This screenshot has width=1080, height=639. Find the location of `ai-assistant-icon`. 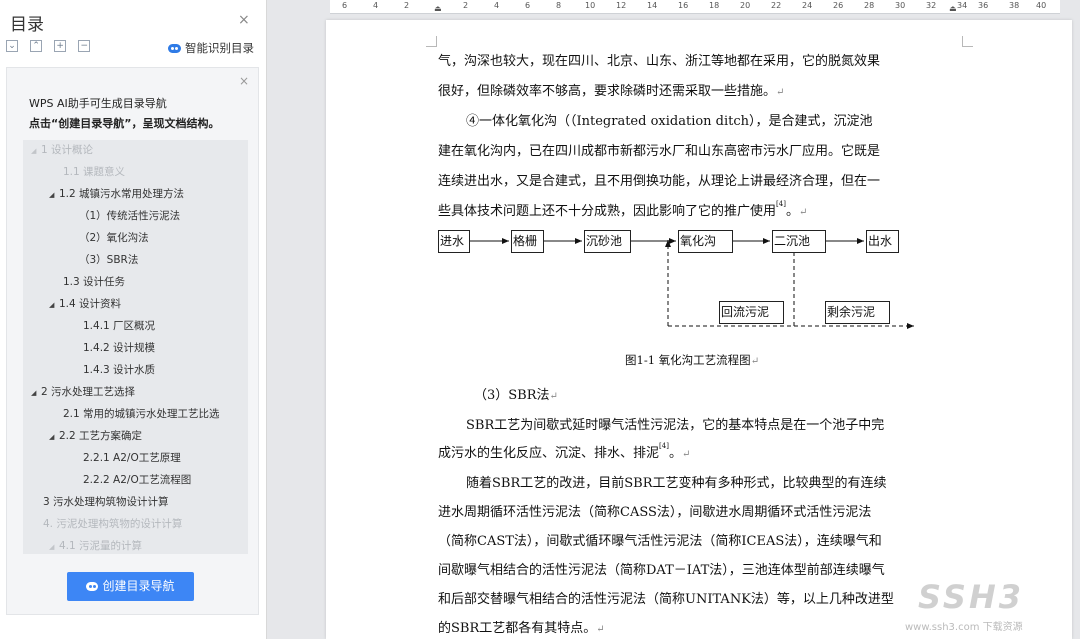

ai-assistant-icon is located at coordinates (174, 48).